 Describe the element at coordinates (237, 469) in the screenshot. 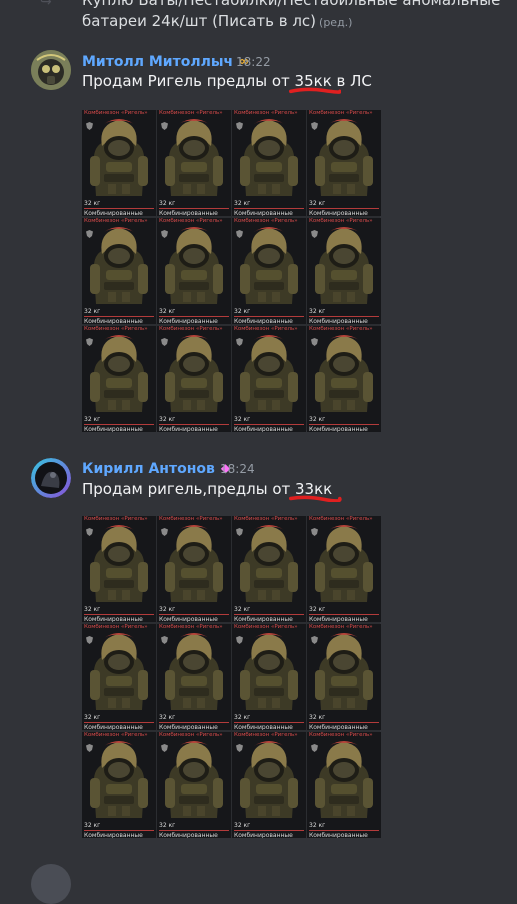

I see `timestamp: 18:24` at that location.